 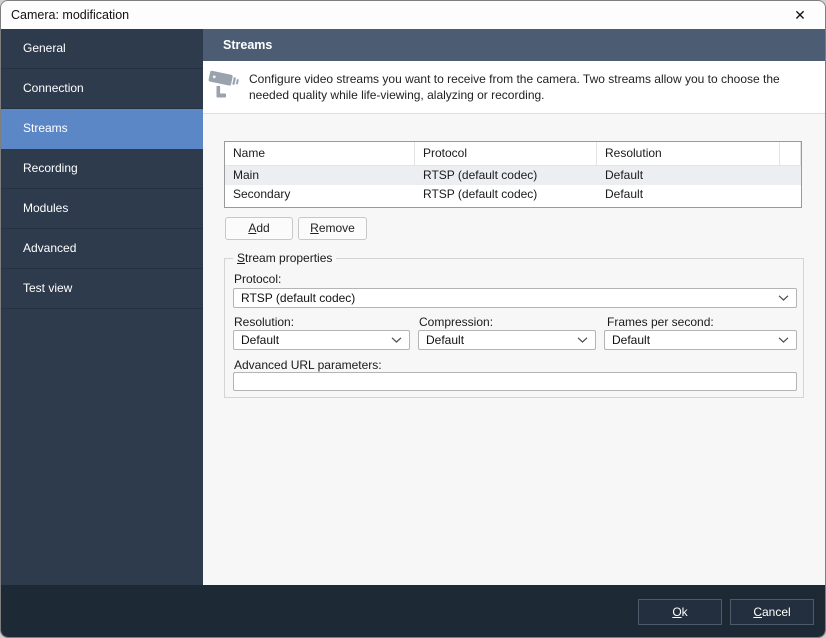 What do you see at coordinates (660, 322) in the screenshot?
I see `frames-per-second-label: Frames per second:` at bounding box center [660, 322].